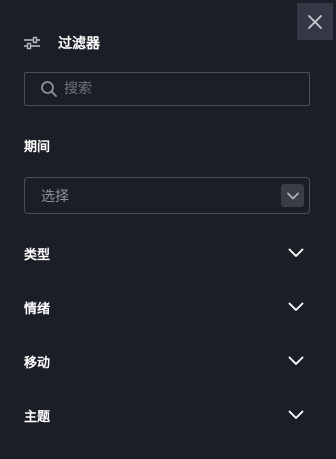 The width and height of the screenshot is (336, 459). I want to click on section-label: 主题, so click(37, 417).